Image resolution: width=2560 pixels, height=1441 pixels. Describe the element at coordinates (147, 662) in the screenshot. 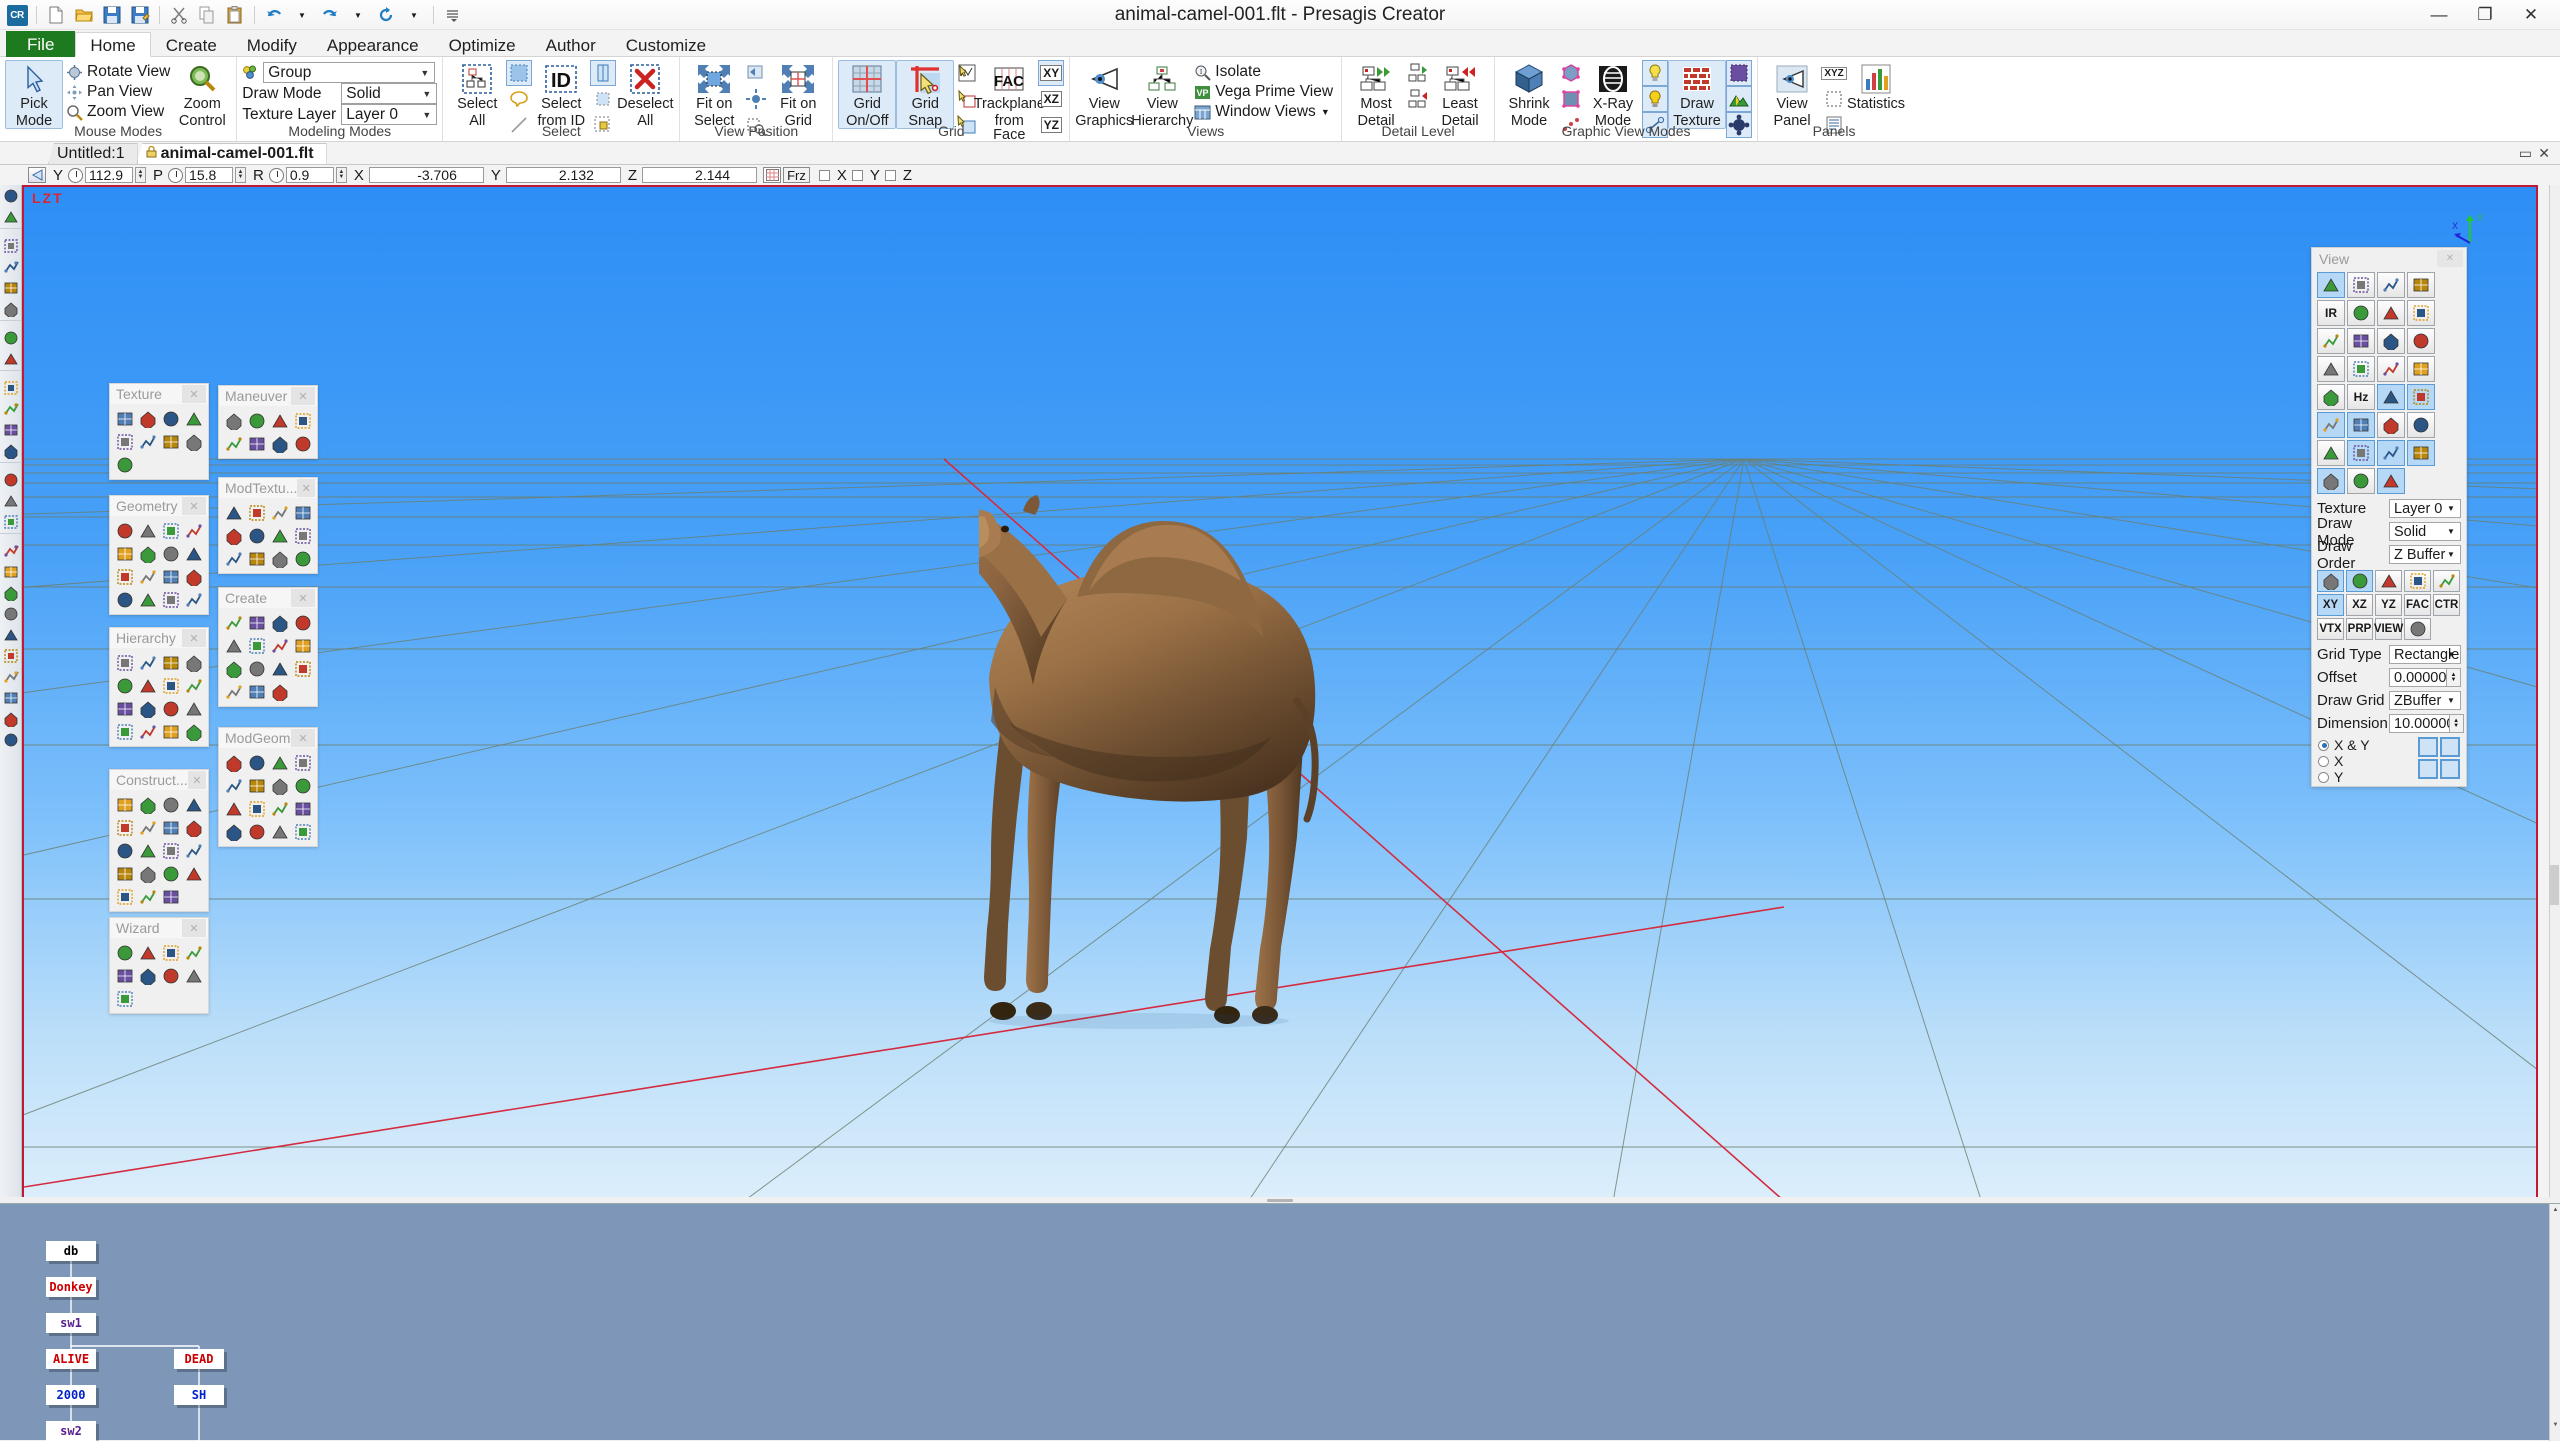

I see `node-remove-icon` at that location.